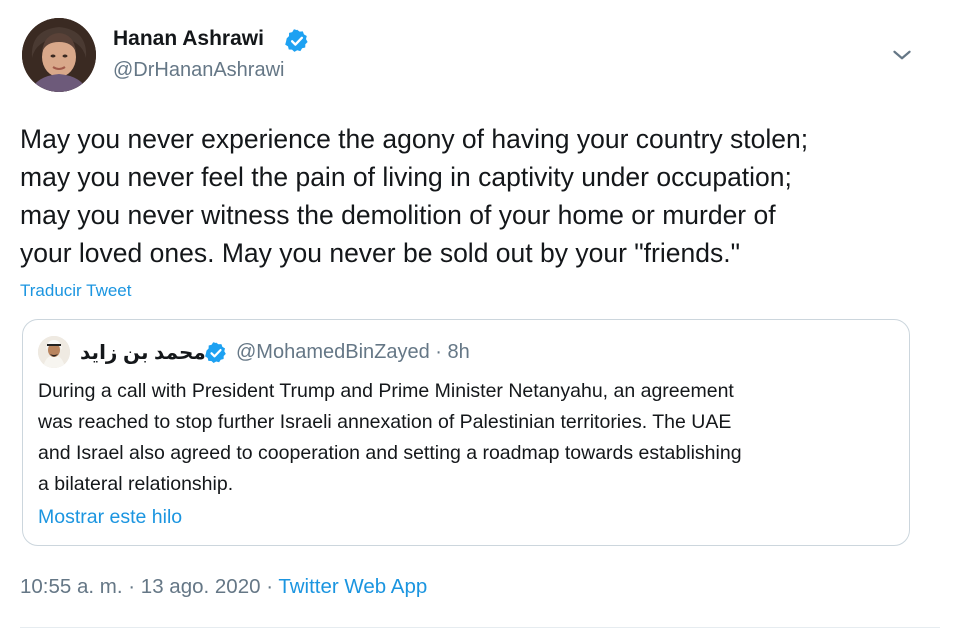 This screenshot has width=960, height=640. I want to click on author-avatar, so click(59, 55).